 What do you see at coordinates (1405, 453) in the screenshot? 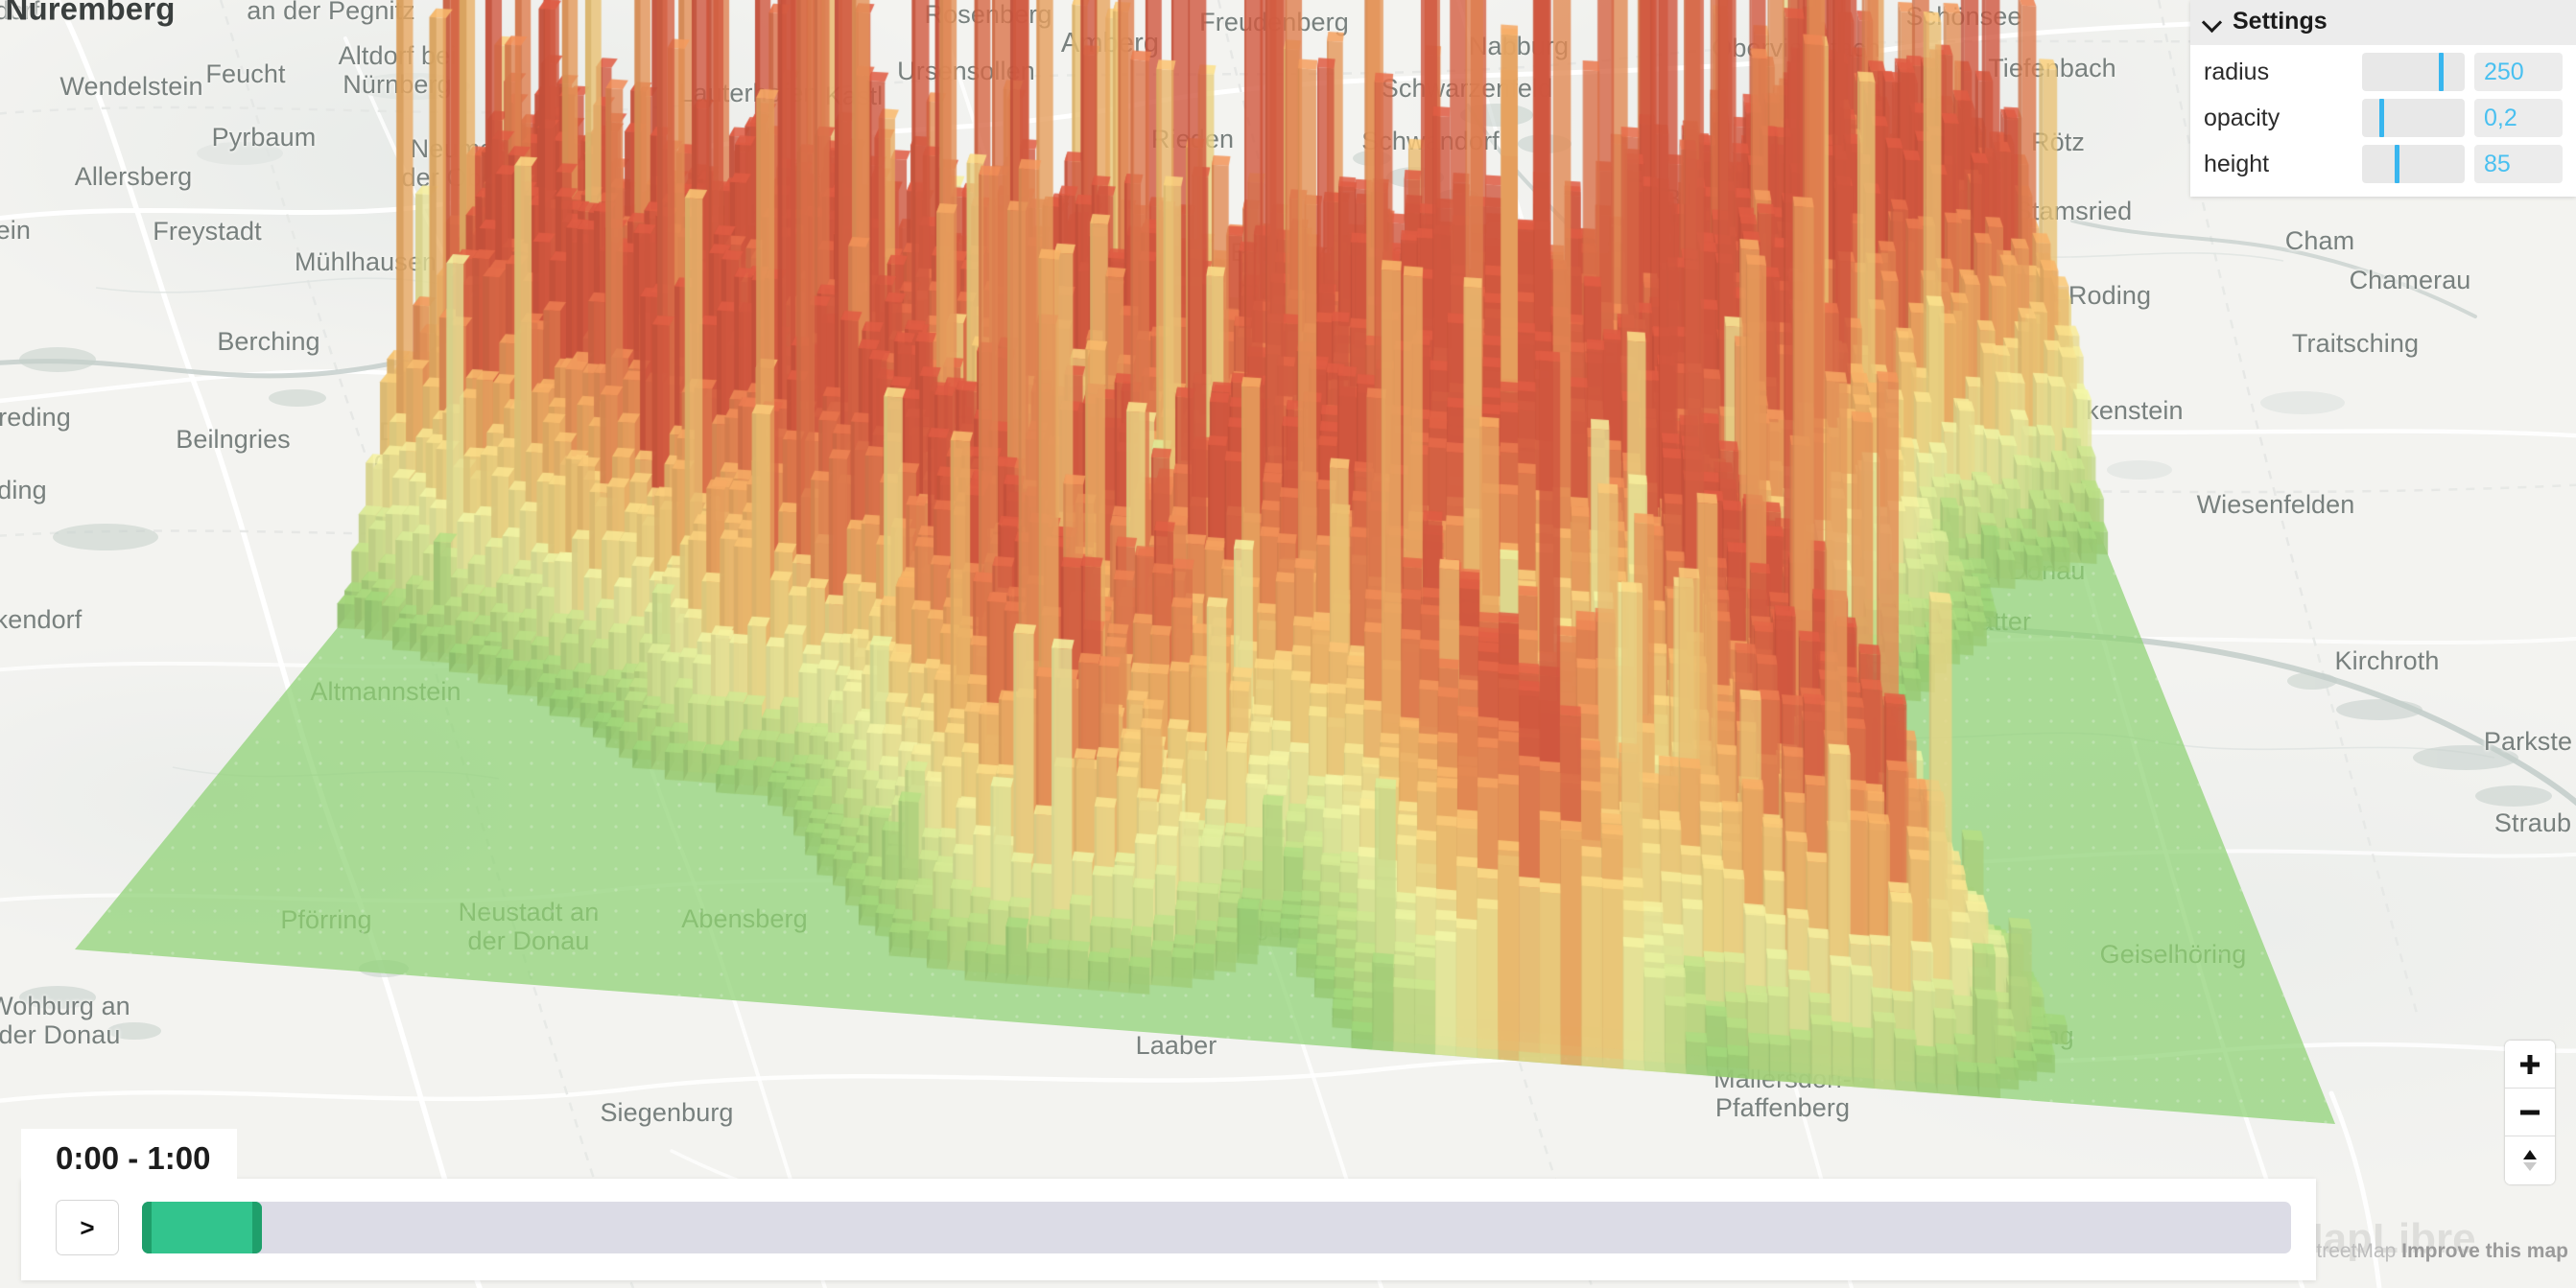
I see `map-place-label: ersdorf` at bounding box center [1405, 453].